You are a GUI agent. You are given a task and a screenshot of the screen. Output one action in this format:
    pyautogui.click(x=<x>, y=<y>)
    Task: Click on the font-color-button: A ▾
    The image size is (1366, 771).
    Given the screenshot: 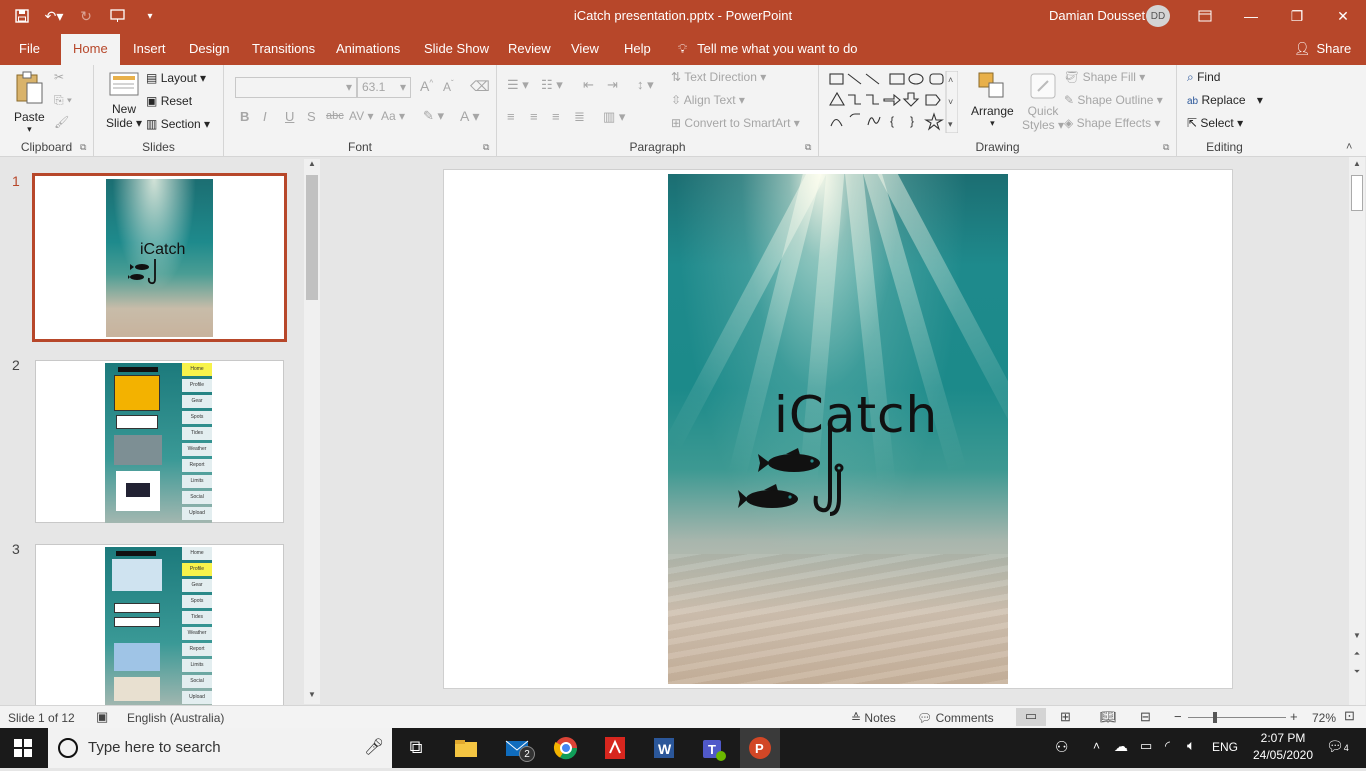 What is the action you would take?
    pyautogui.click(x=470, y=116)
    